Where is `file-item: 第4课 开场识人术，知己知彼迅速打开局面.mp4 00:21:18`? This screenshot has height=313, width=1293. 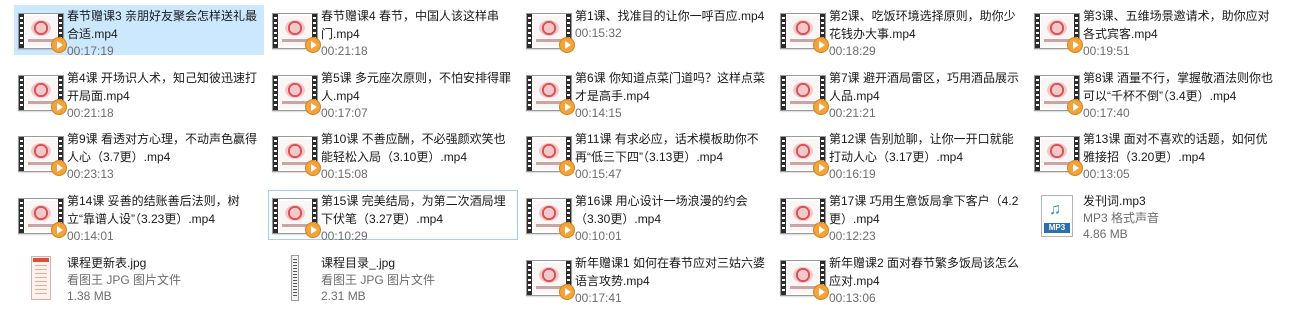 file-item: 第4课 开场识人术，知己知彼迅速打开局面.mp4 00:21:18 is located at coordinates (139, 93).